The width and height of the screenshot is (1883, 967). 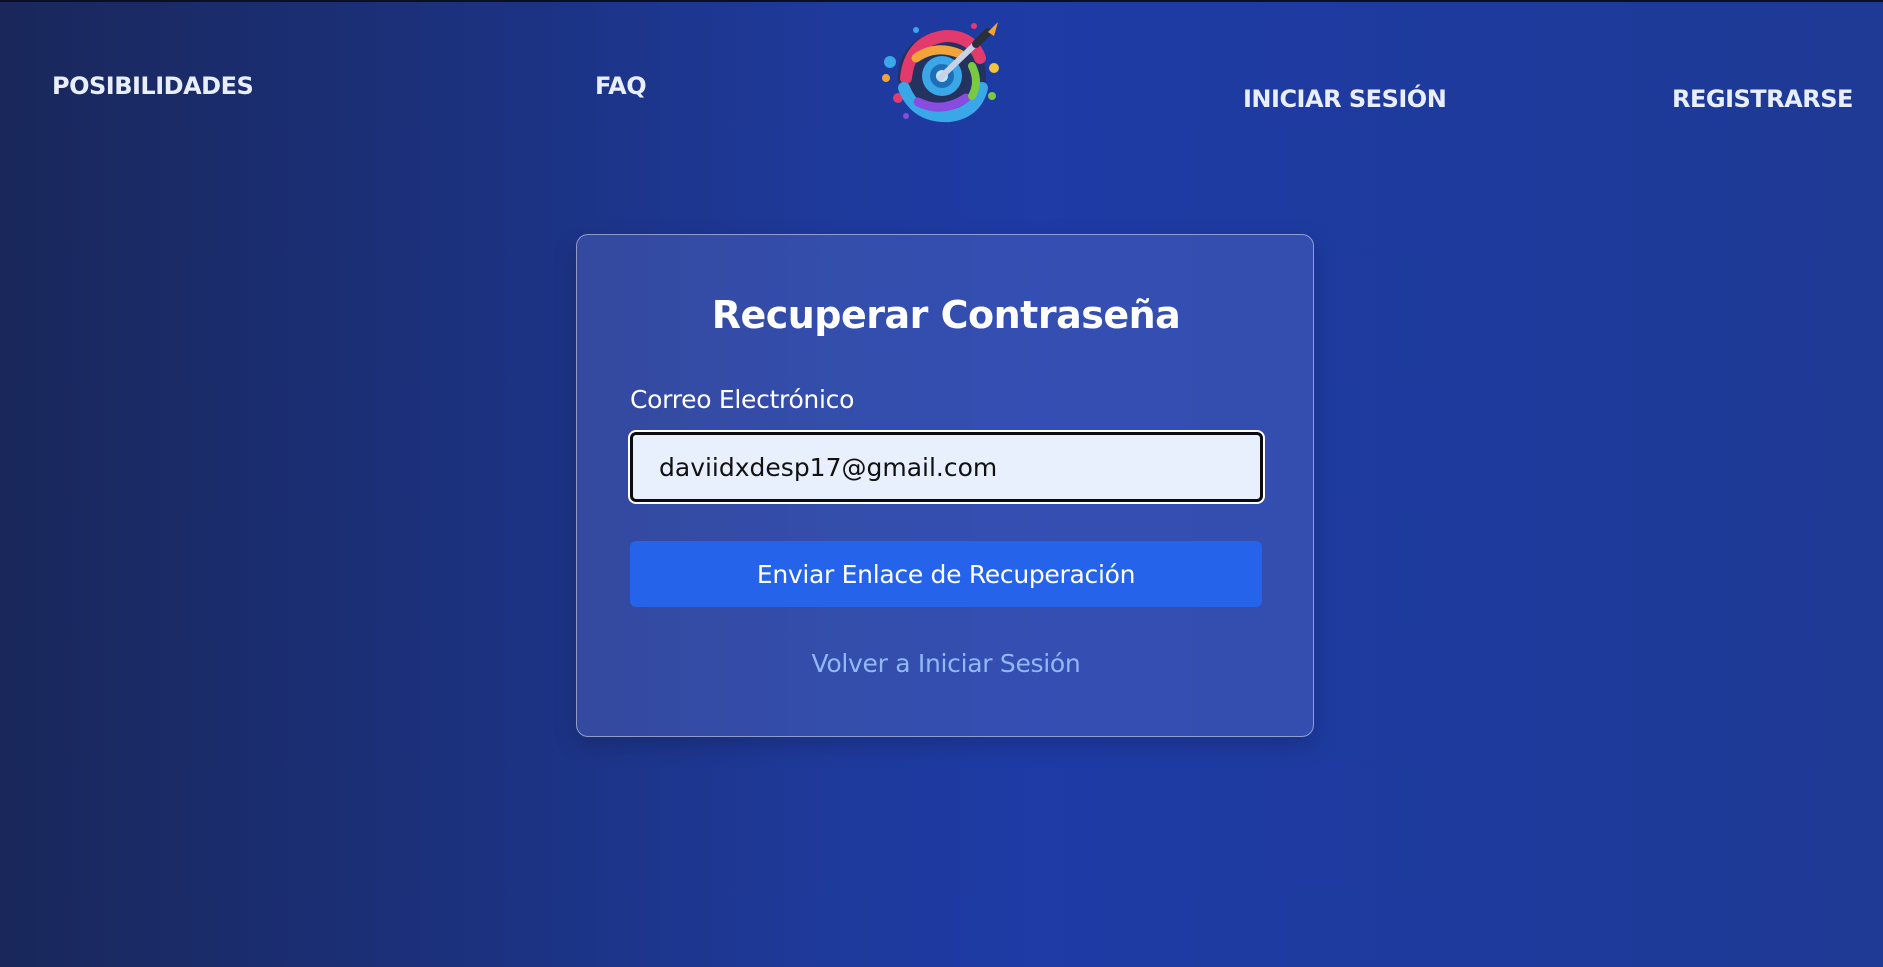 I want to click on back-to-login-link: Volver a Iniciar Sesión, so click(x=946, y=663).